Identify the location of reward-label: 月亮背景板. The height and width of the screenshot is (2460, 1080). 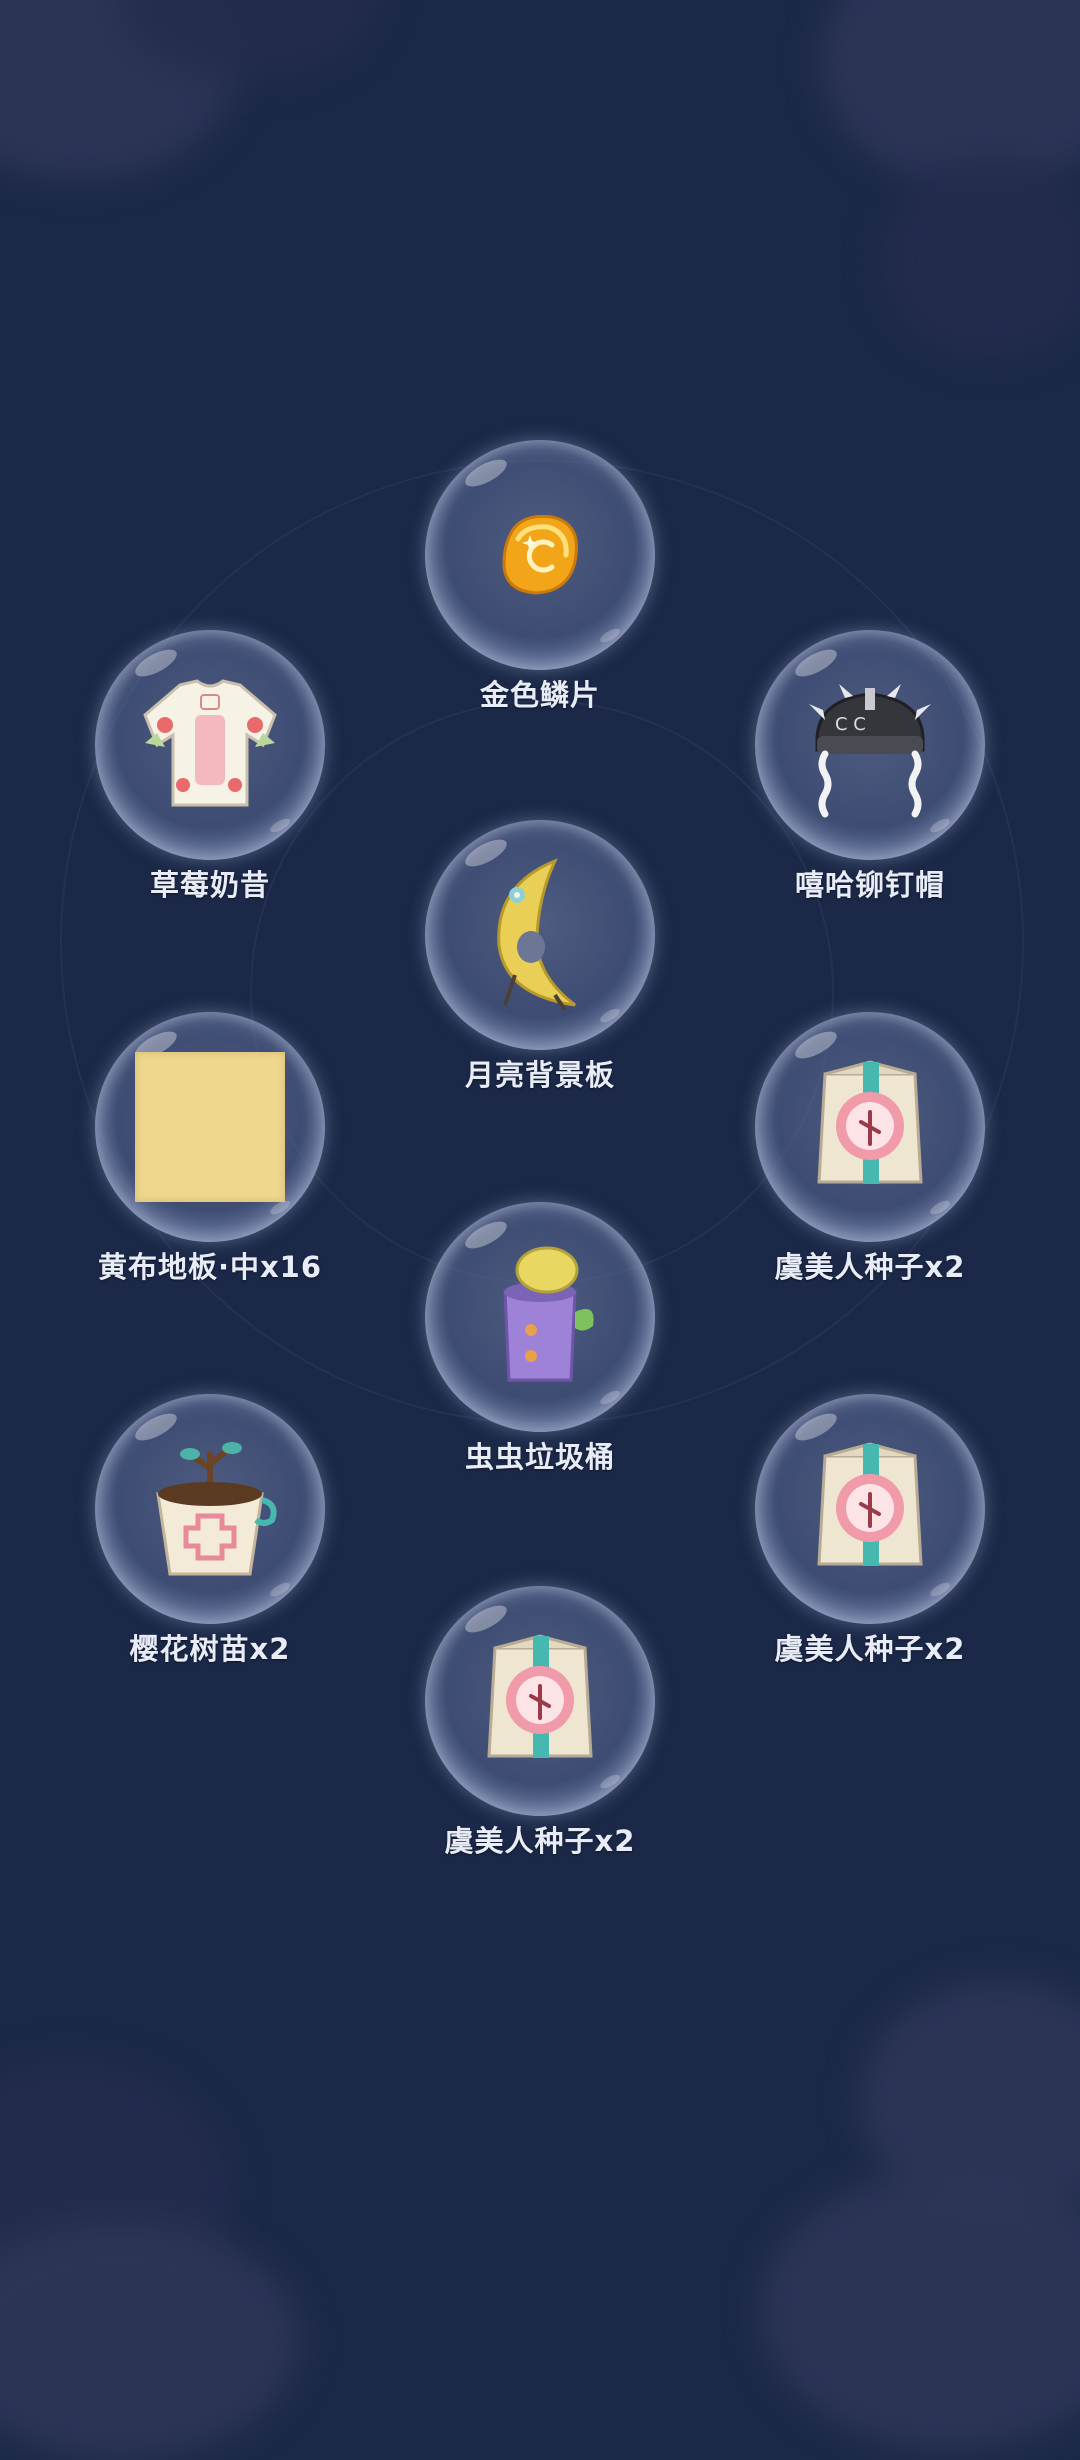
(539, 1075).